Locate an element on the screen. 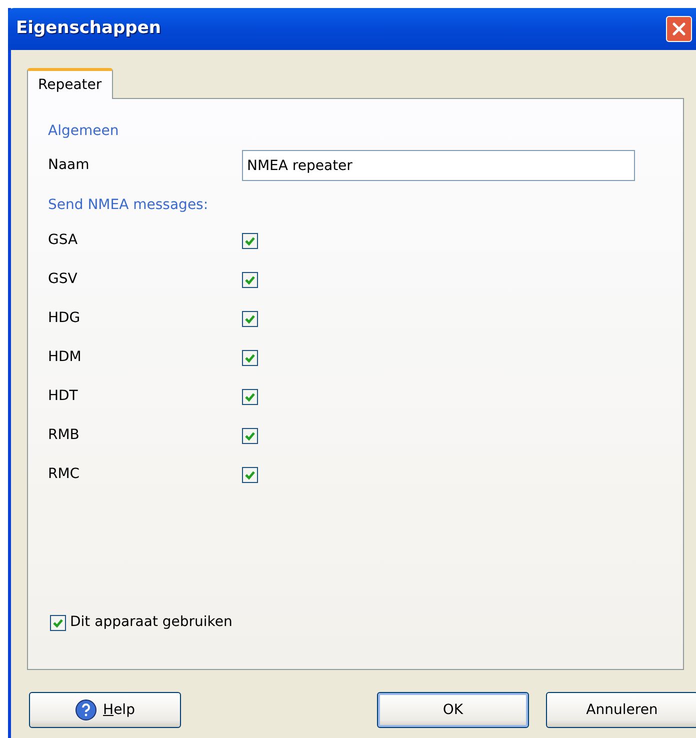 This screenshot has height=738, width=696. field-label: Naam is located at coordinates (69, 165).